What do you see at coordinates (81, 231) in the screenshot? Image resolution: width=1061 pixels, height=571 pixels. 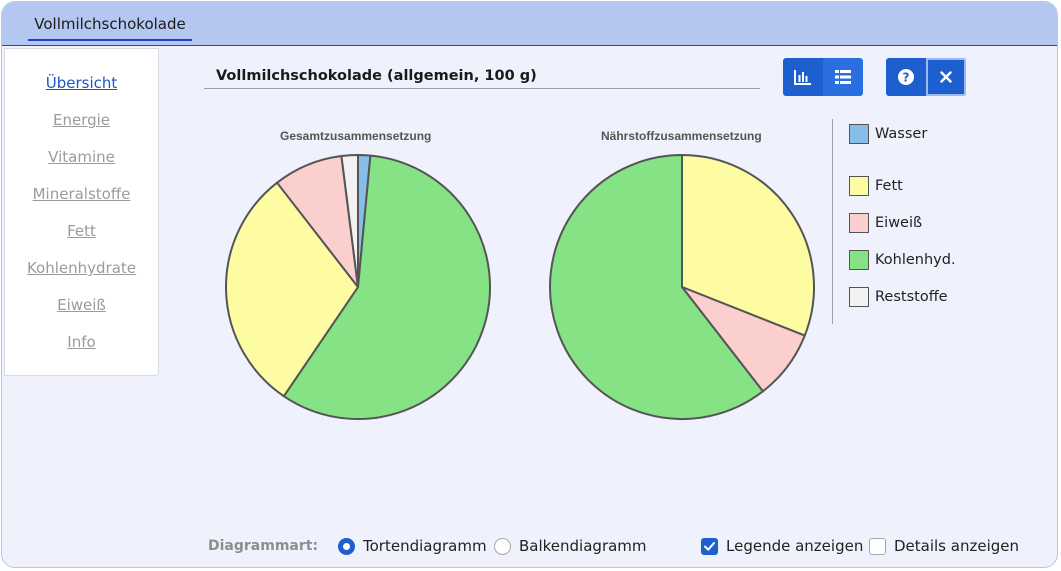 I see `sidebar-item-fett: Fett` at bounding box center [81, 231].